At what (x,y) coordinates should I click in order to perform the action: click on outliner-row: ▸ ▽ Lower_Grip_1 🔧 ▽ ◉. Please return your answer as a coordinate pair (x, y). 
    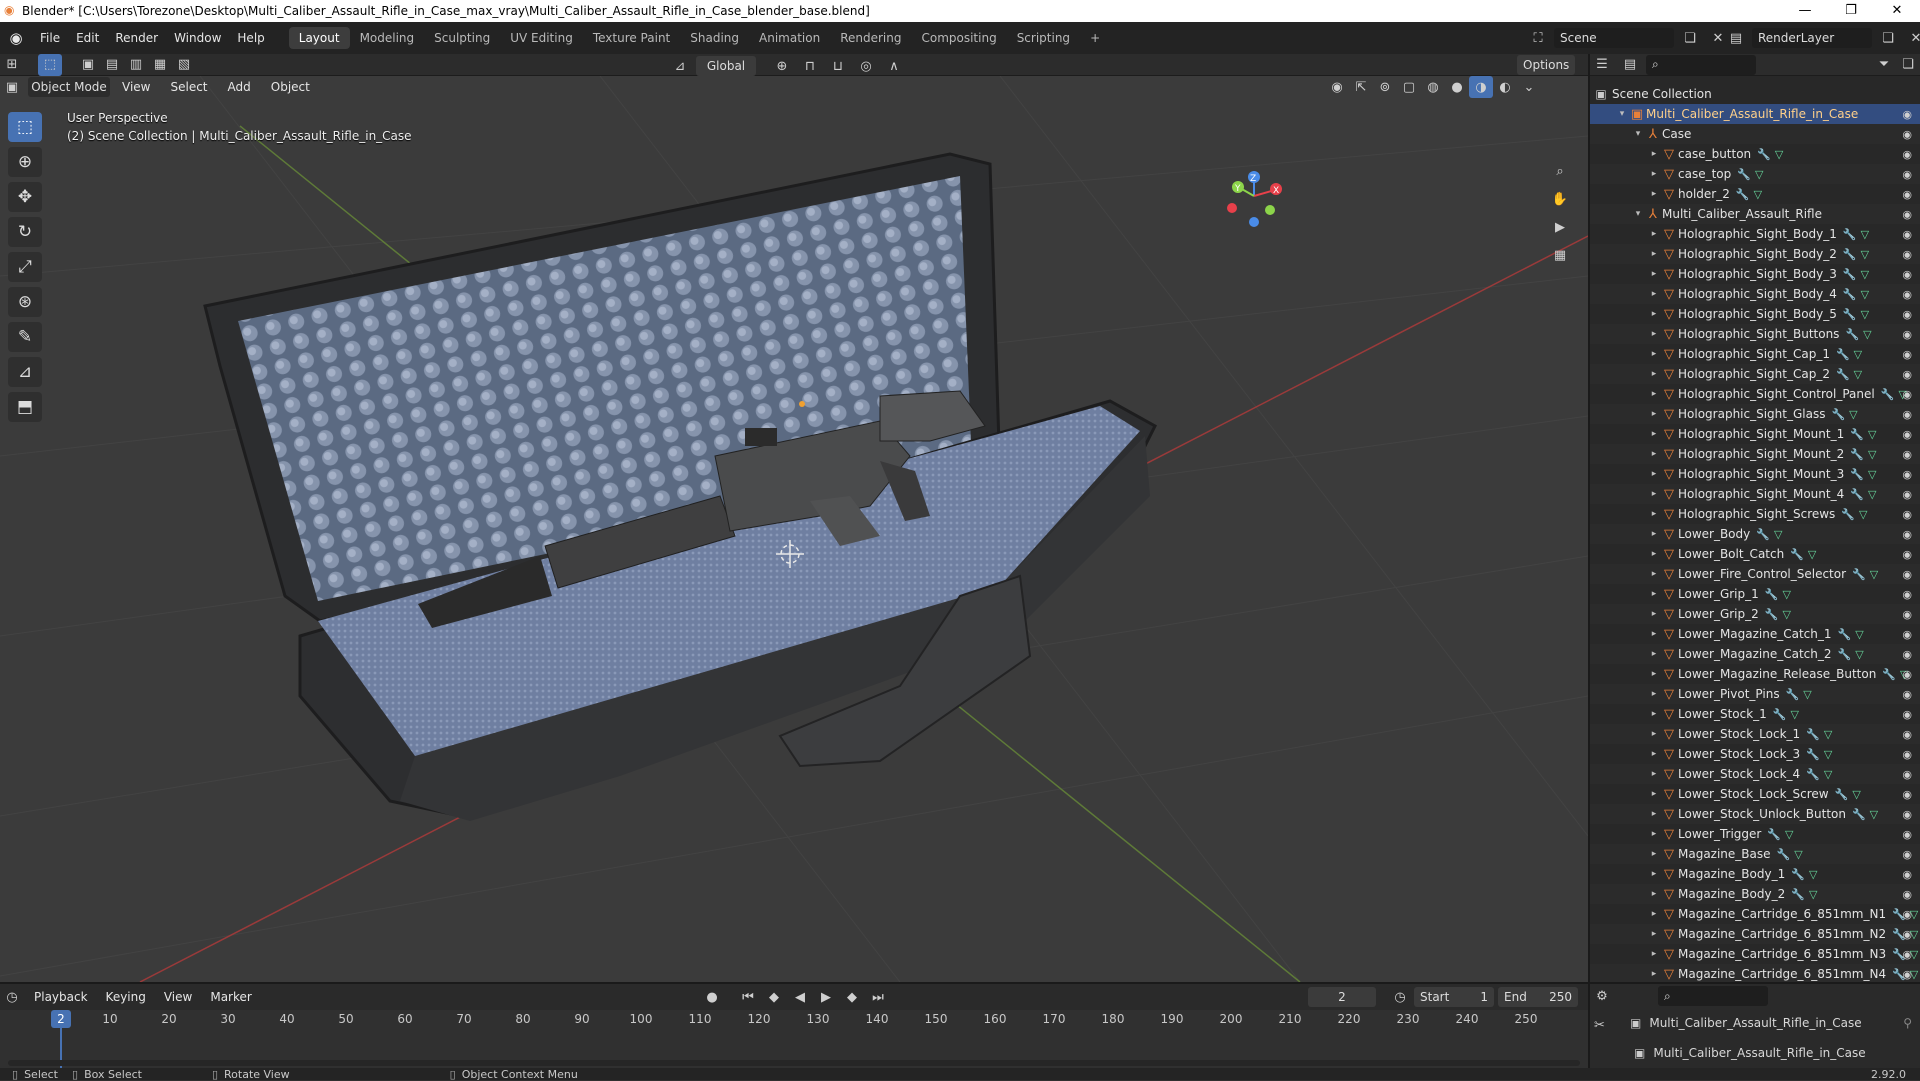
    Looking at the image, I should click on (1755, 594).